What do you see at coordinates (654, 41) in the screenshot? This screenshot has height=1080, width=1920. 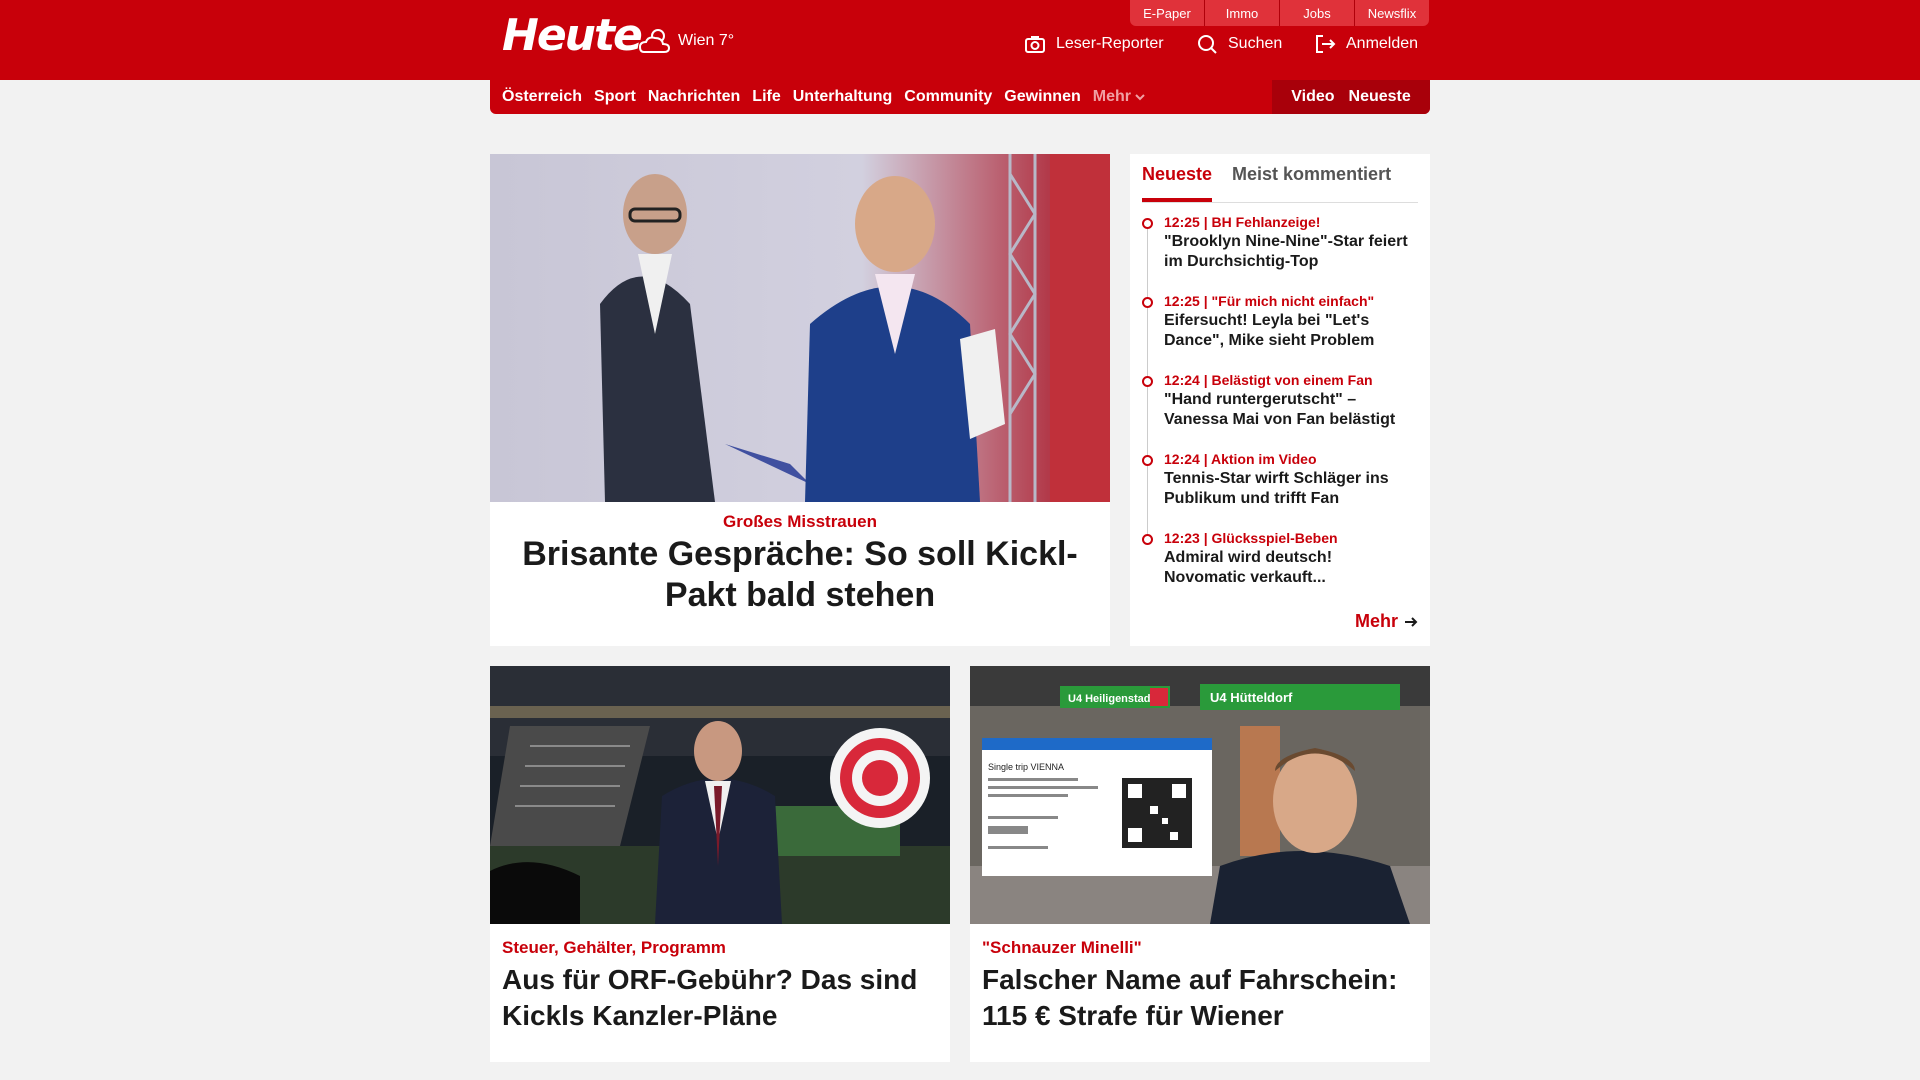 I see `cloud-sun-icon` at bounding box center [654, 41].